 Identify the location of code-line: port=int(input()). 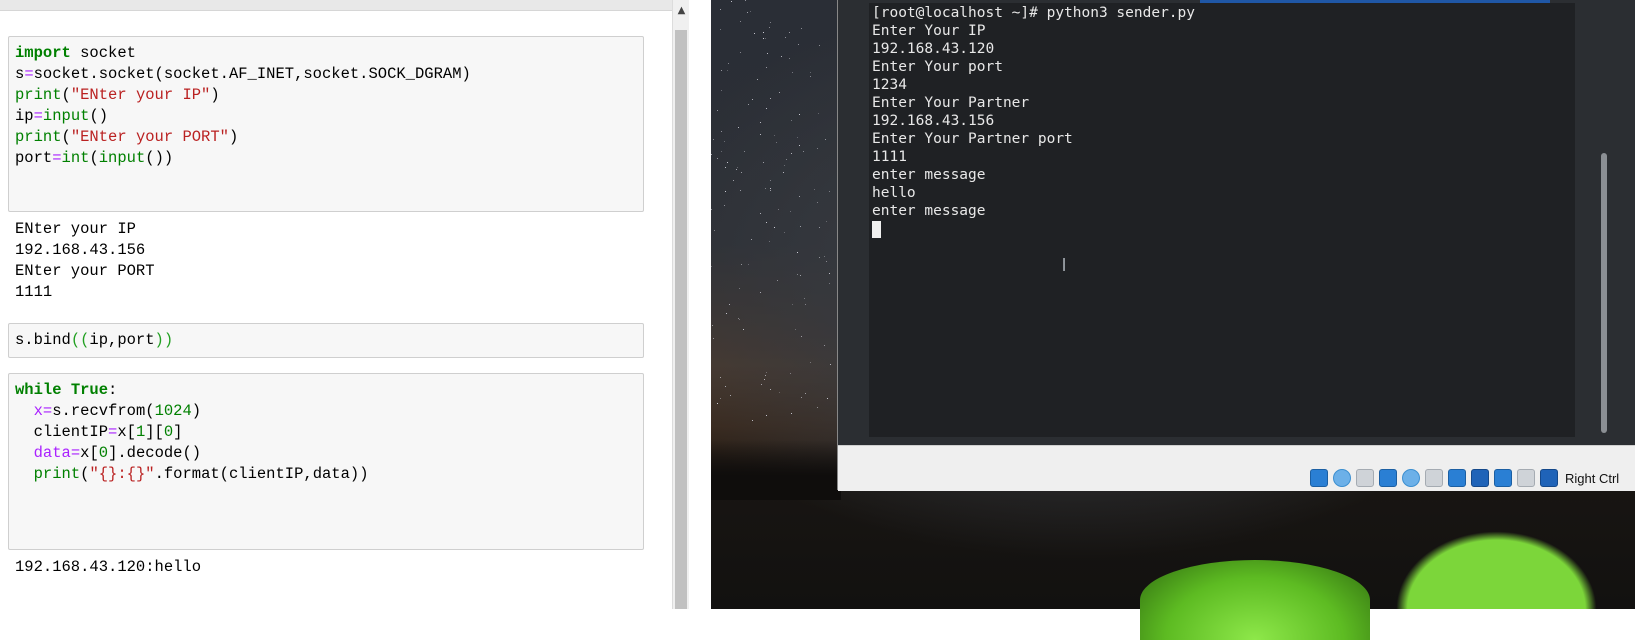
(326, 158).